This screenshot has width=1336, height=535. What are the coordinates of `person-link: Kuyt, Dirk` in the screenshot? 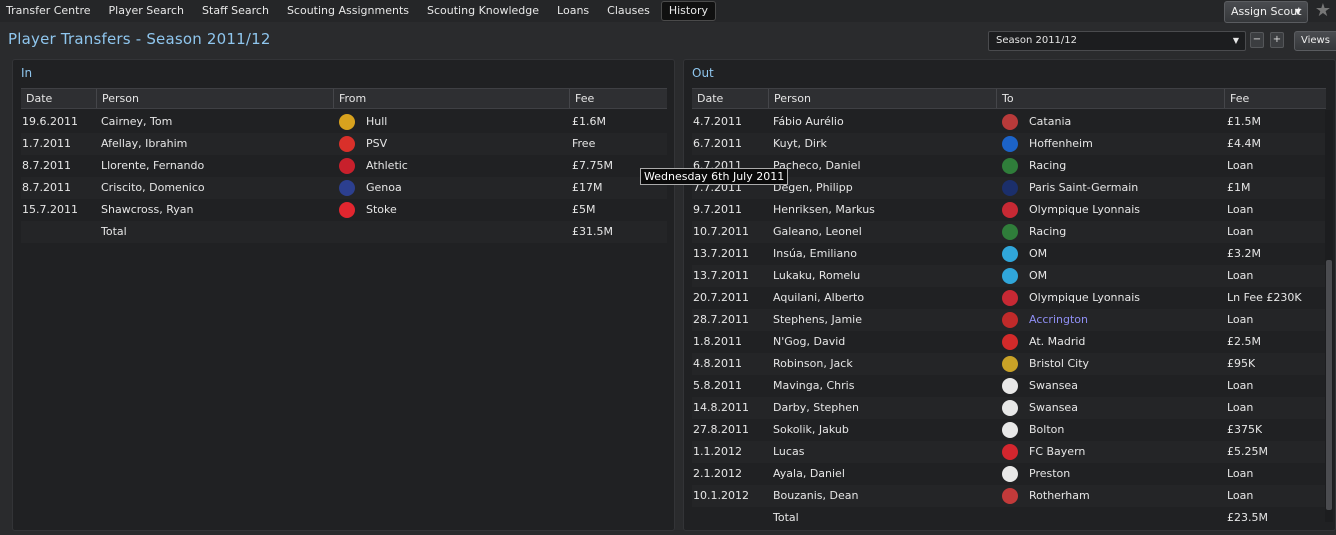 It's located at (797, 144).